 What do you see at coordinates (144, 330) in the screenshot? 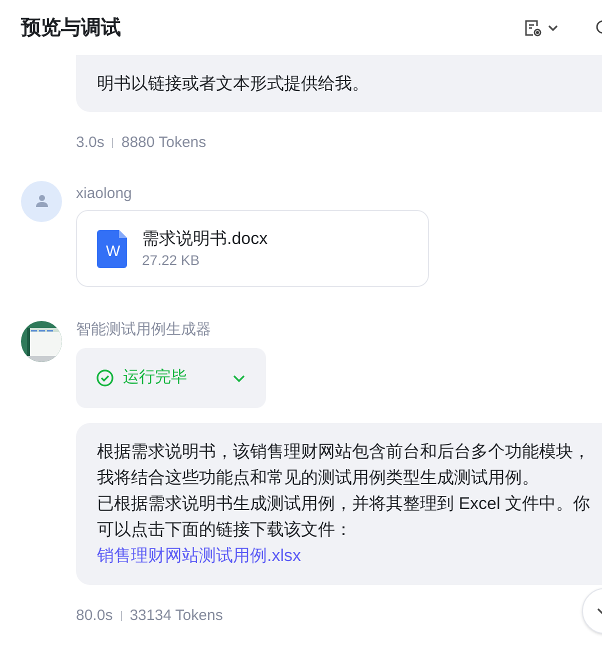
I see `sender-name: 智能测试用例生成器` at bounding box center [144, 330].